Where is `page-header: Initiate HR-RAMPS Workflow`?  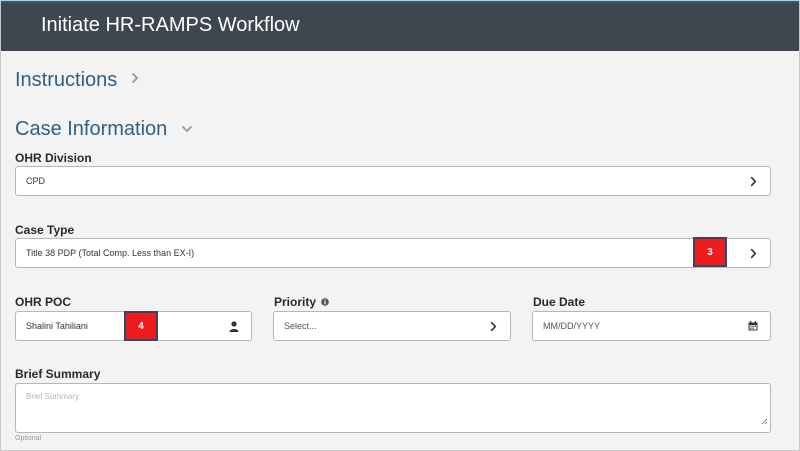
page-header: Initiate HR-RAMPS Workflow is located at coordinates (400, 26).